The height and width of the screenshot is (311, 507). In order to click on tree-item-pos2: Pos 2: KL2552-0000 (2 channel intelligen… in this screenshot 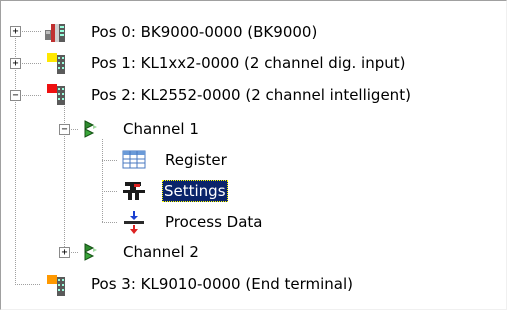, I will do `click(251, 95)`.